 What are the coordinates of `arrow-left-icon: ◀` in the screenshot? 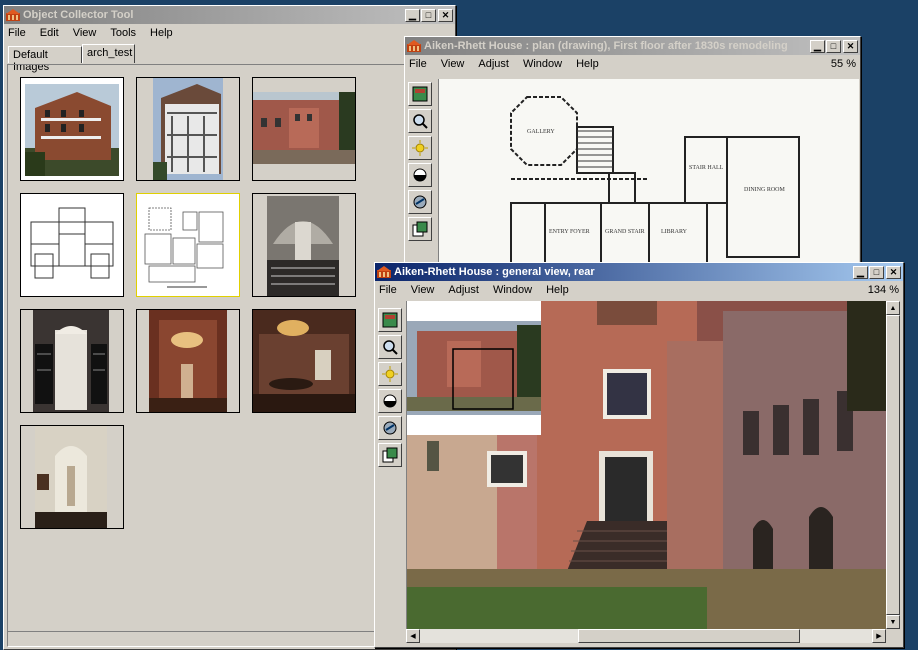 It's located at (413, 636).